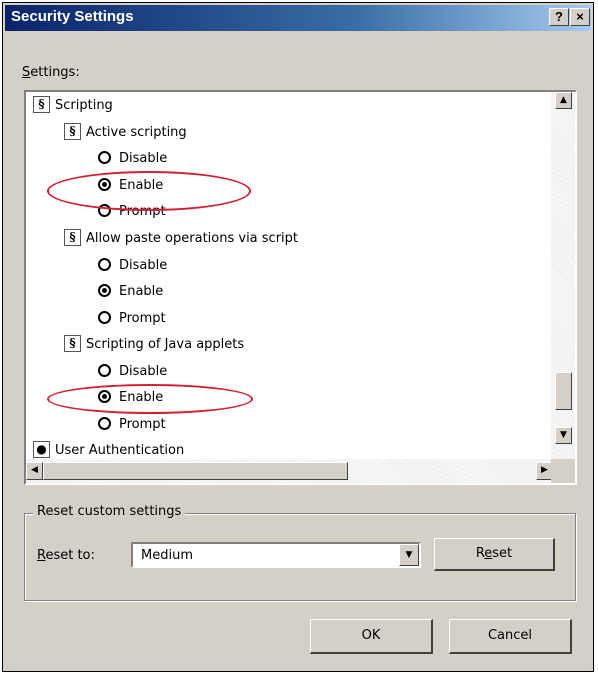 The height and width of the screenshot is (675, 598). I want to click on user-auth-icon: ●, so click(41, 449).